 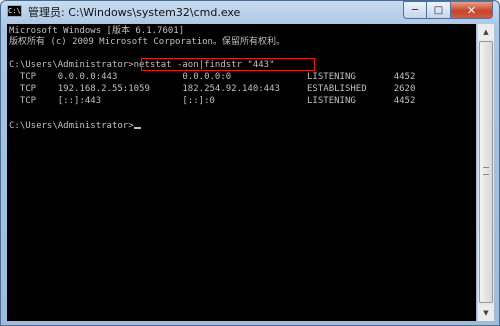 I want to click on scrollbar-grip-icon, so click(x=486, y=171).